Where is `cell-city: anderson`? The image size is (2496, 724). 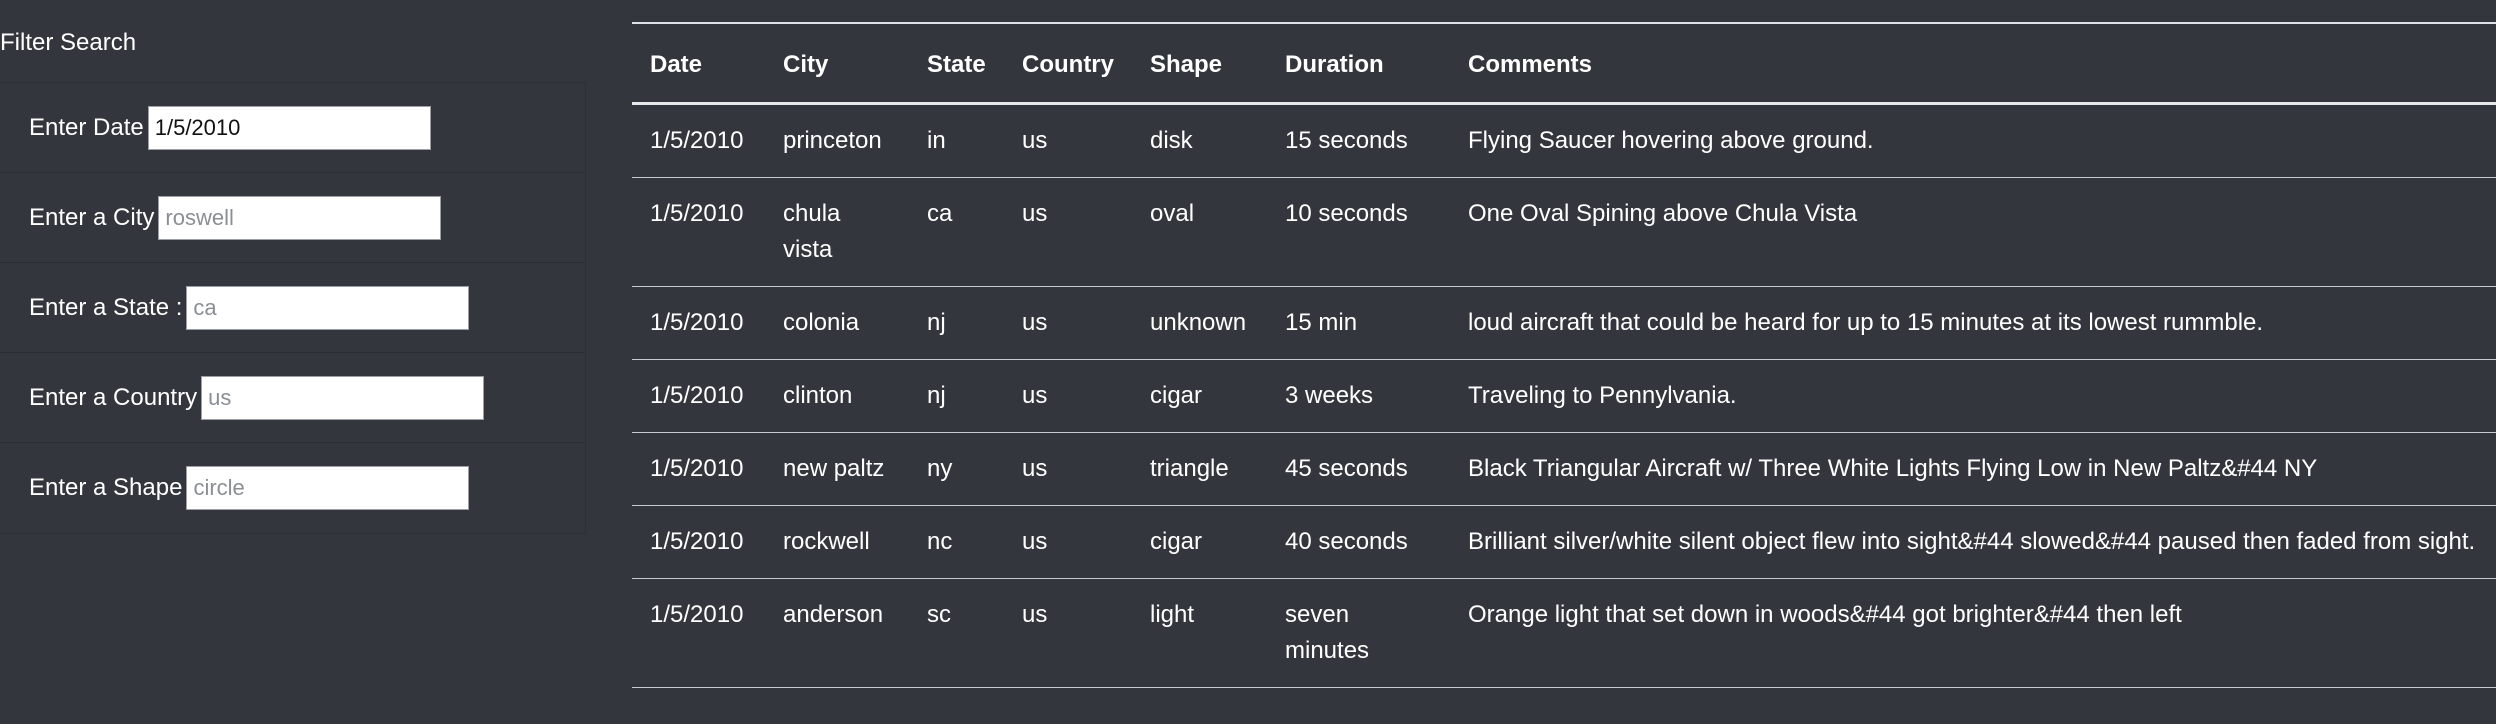
cell-city: anderson is located at coordinates (837, 633).